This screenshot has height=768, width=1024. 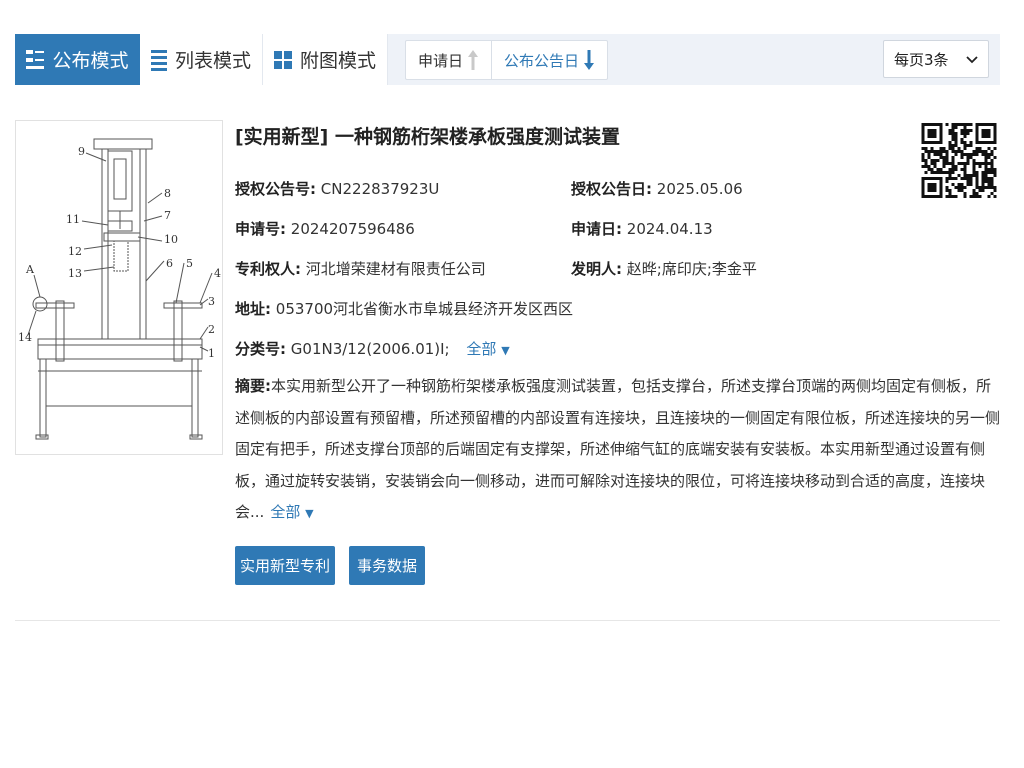 I want to click on chevron-down-icon, so click(x=972, y=59).